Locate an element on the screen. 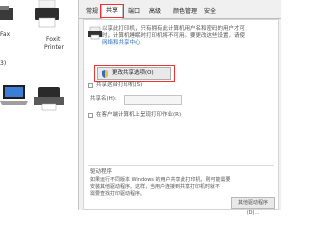  shield-icon is located at coordinates (105, 74).